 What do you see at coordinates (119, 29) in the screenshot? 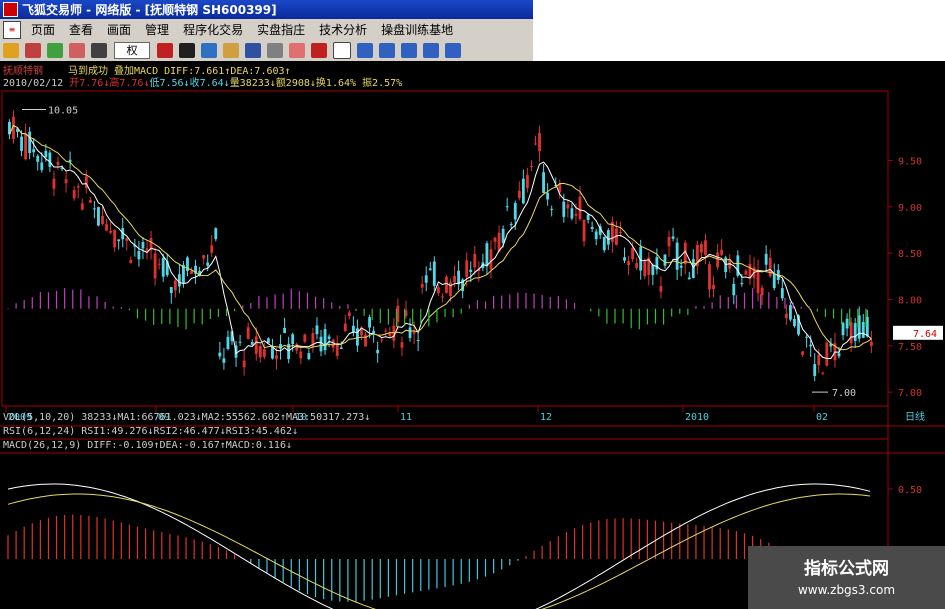
I see `menu-item-screen: 画面` at bounding box center [119, 29].